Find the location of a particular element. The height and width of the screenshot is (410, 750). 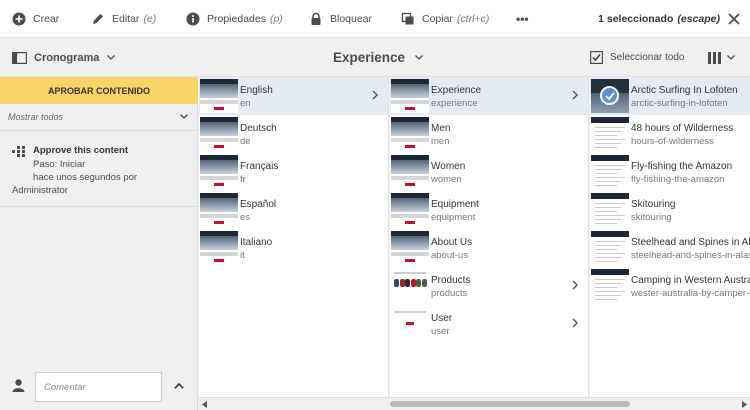

timeline-filter-value: Mostrar todos is located at coordinates (36, 117).